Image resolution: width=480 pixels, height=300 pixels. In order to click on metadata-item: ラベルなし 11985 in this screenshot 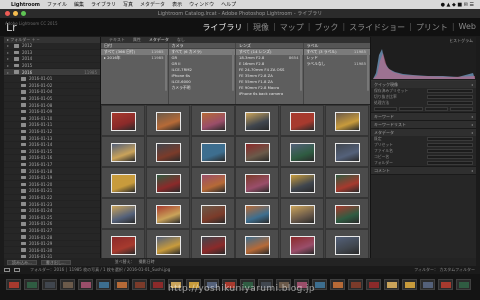, I will do `click(337, 64)`.